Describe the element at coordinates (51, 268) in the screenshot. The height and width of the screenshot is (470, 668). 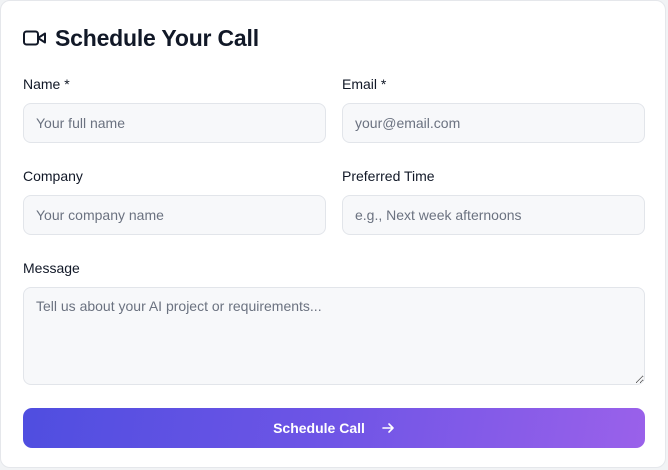
I see `message-label: Message` at that location.